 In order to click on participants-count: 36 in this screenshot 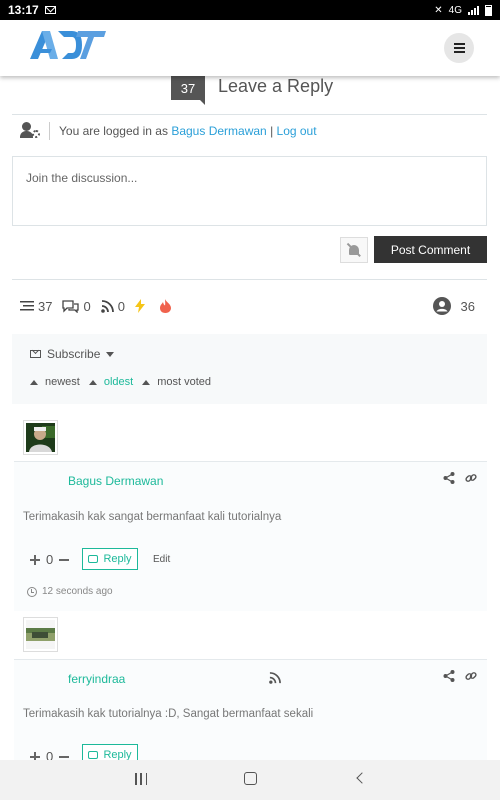, I will do `click(467, 306)`.